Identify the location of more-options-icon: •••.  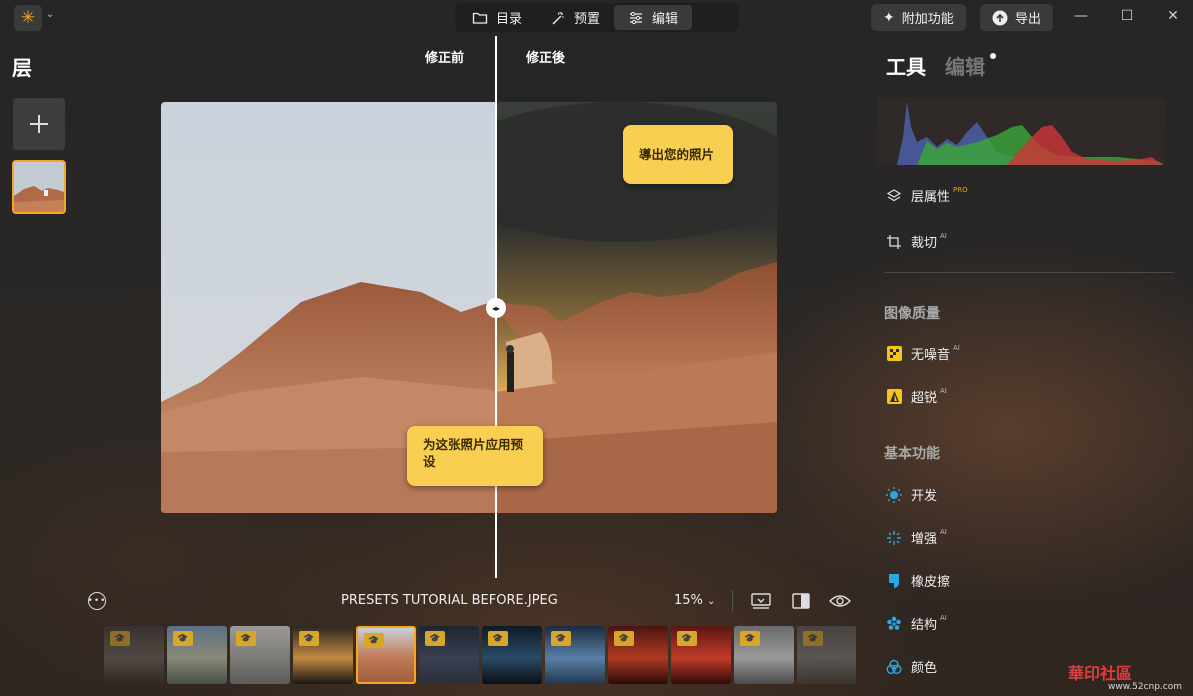
(97, 601).